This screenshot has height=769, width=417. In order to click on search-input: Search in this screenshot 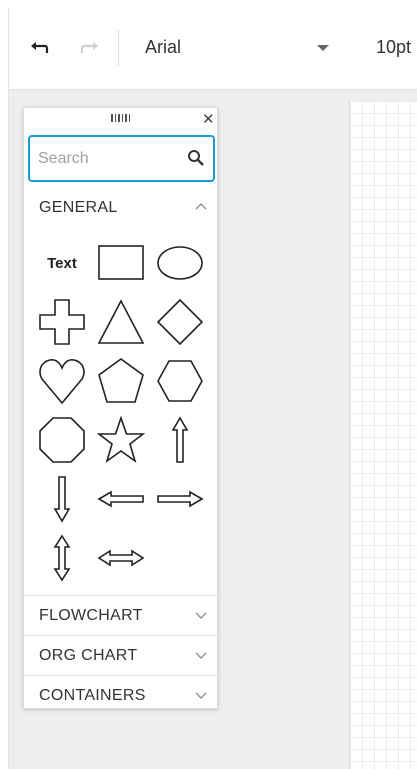, I will do `click(121, 158)`.